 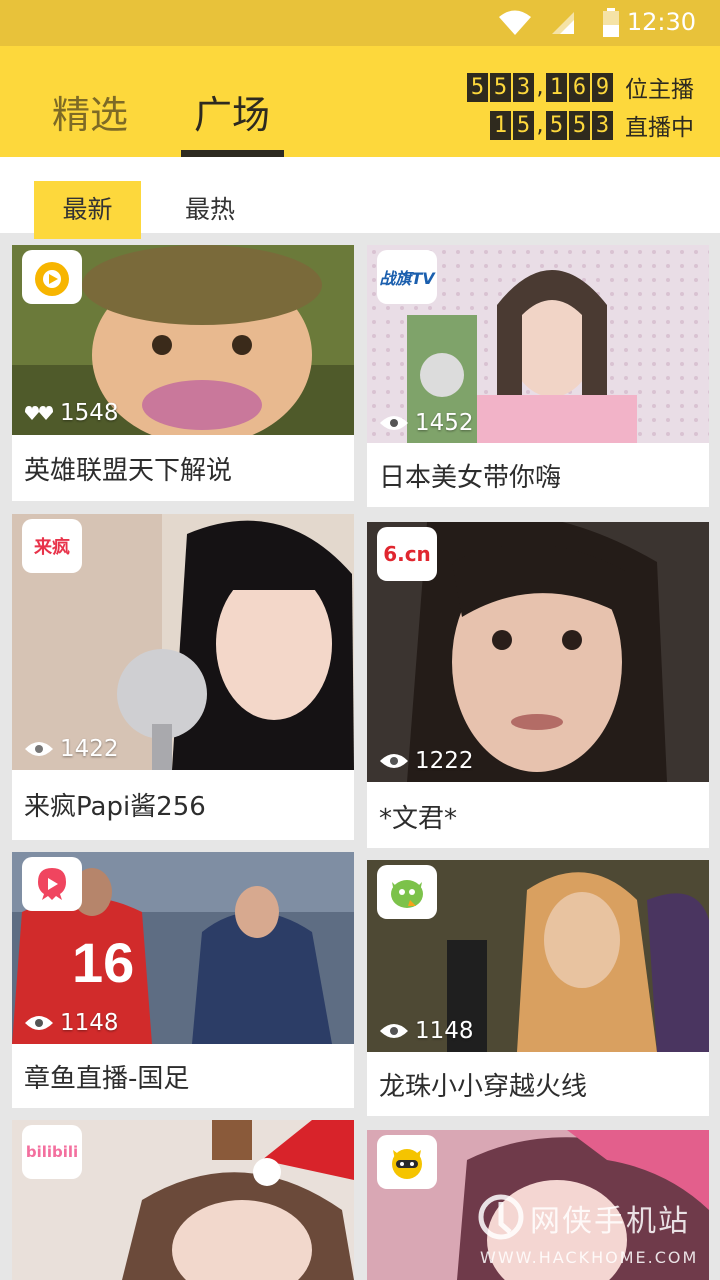 I want to click on viewer-count-value: 1422, so click(x=89, y=749).